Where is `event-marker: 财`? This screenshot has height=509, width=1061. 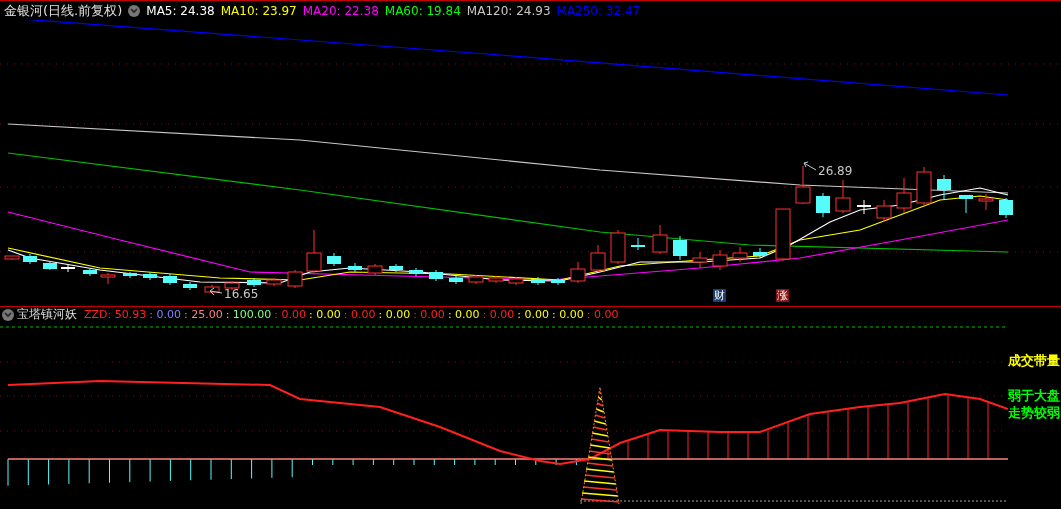 event-marker: 财 is located at coordinates (719, 295).